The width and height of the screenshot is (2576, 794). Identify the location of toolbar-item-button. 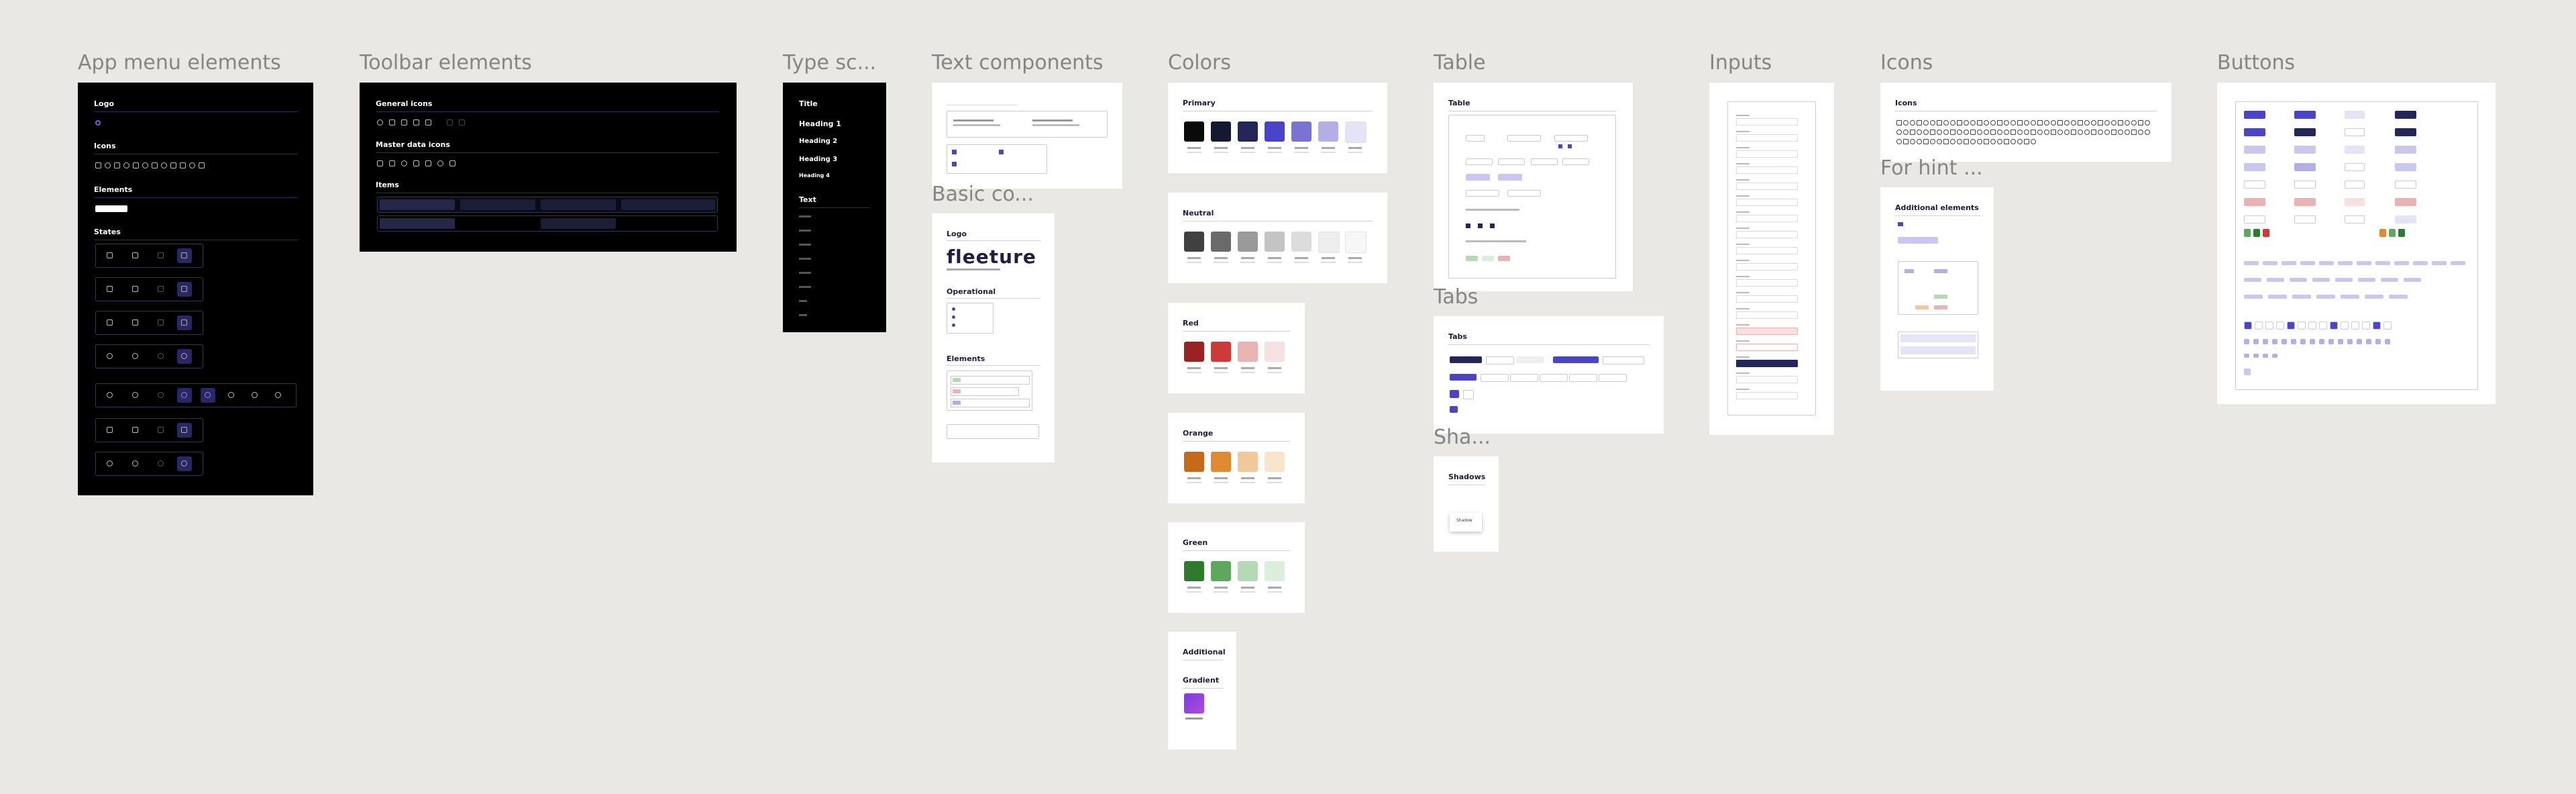
(417, 223).